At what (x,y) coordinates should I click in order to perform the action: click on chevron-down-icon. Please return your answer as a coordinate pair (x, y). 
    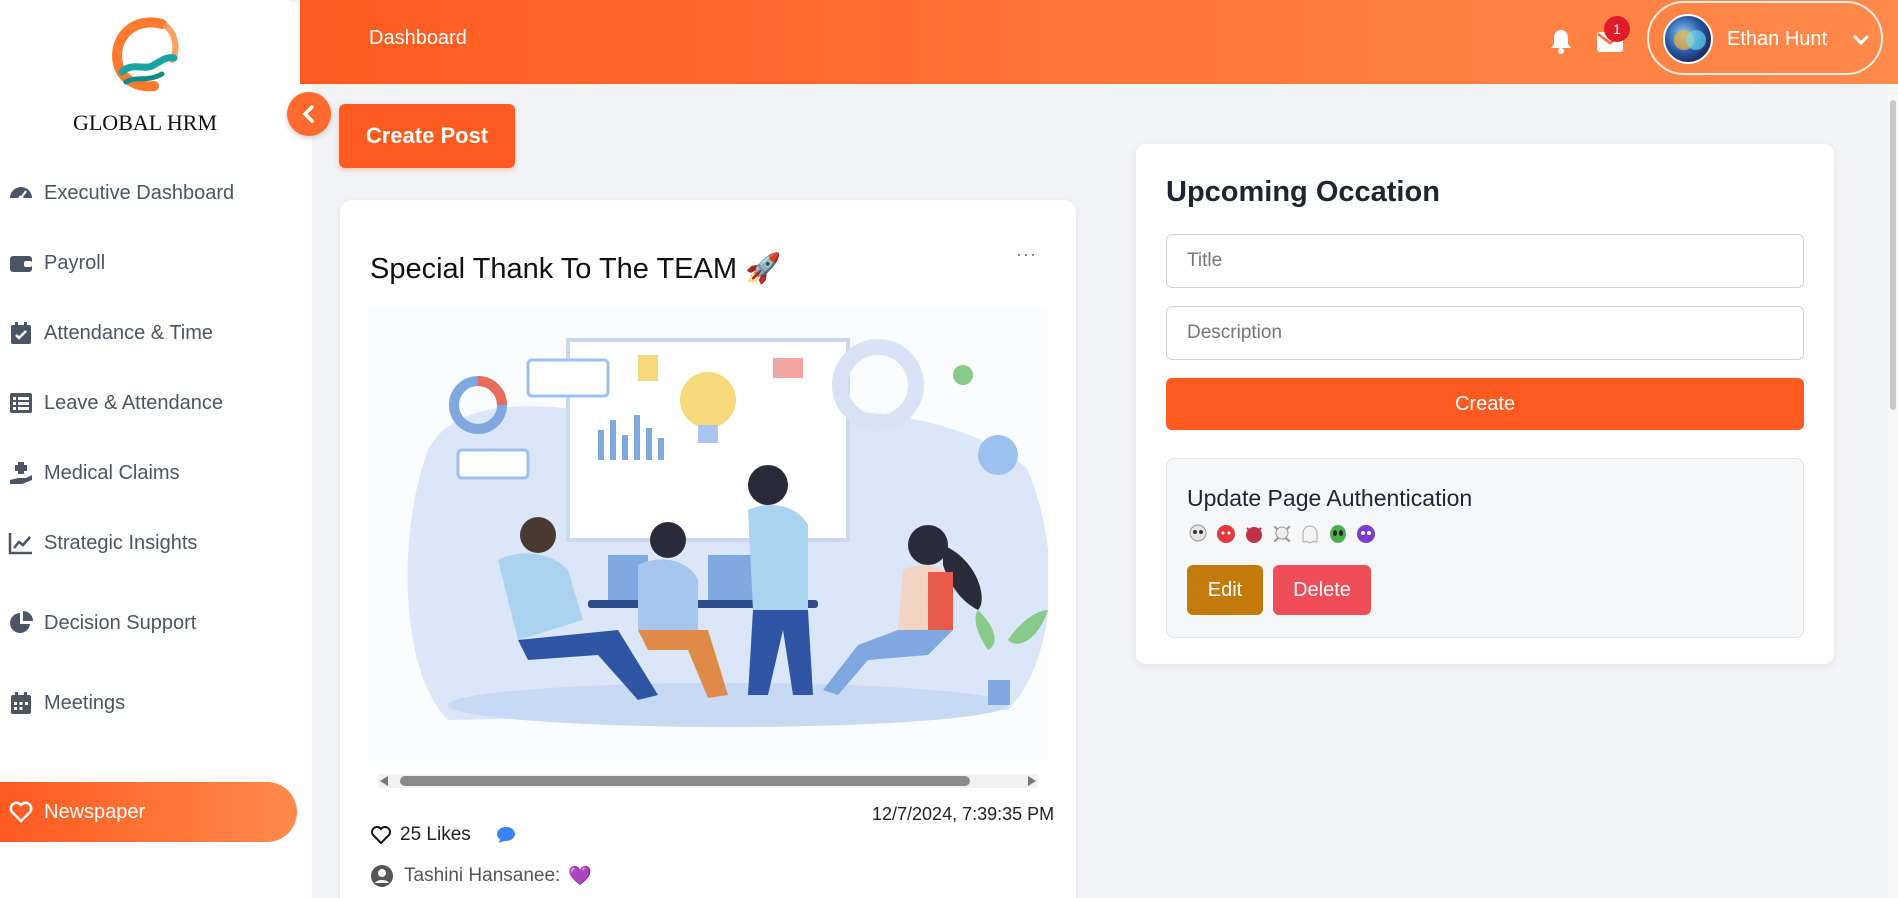
    Looking at the image, I should click on (1861, 40).